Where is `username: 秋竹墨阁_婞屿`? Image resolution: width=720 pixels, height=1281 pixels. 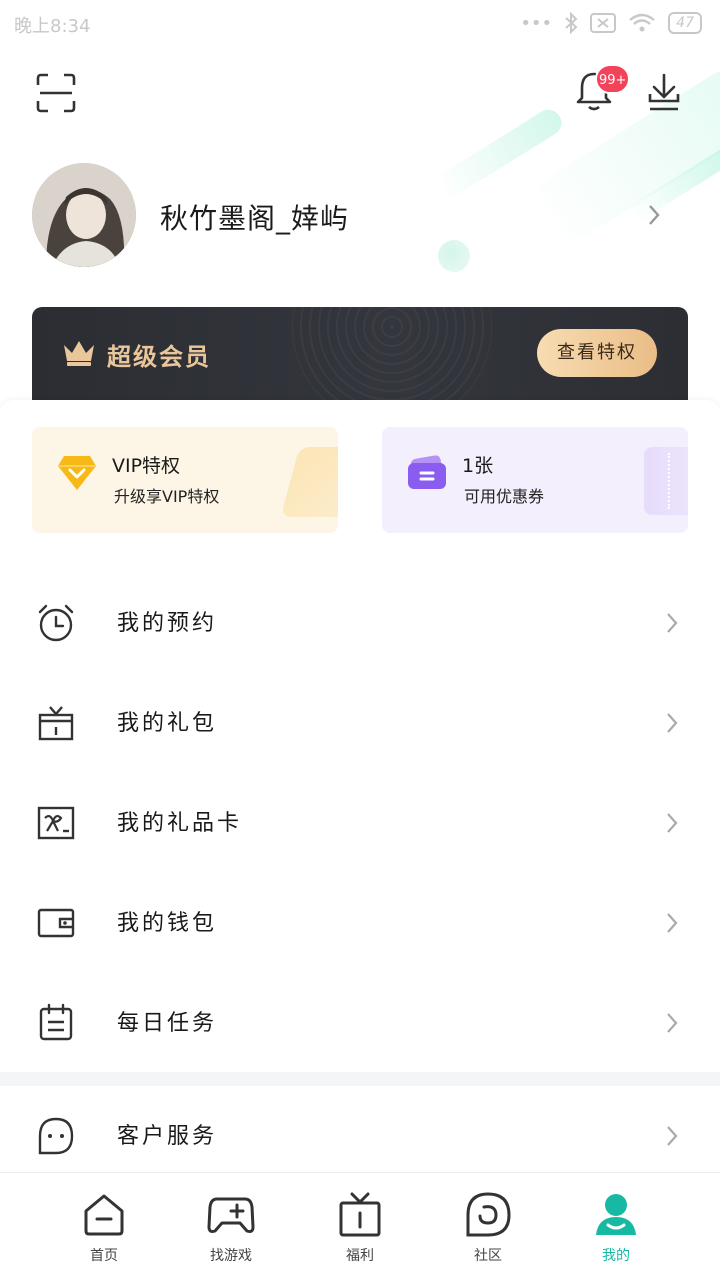
username: 秋竹墨阁_婞屿 is located at coordinates (254, 217).